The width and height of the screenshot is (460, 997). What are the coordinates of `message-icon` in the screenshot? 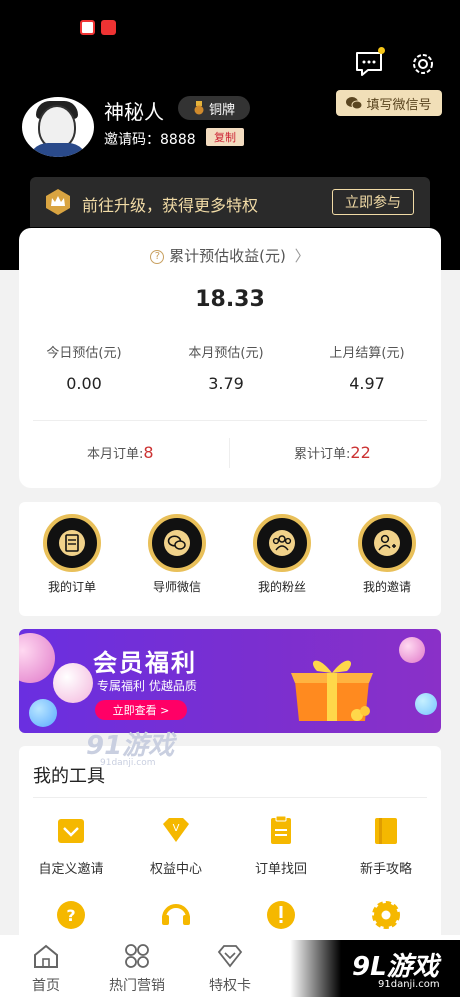 It's located at (369, 64).